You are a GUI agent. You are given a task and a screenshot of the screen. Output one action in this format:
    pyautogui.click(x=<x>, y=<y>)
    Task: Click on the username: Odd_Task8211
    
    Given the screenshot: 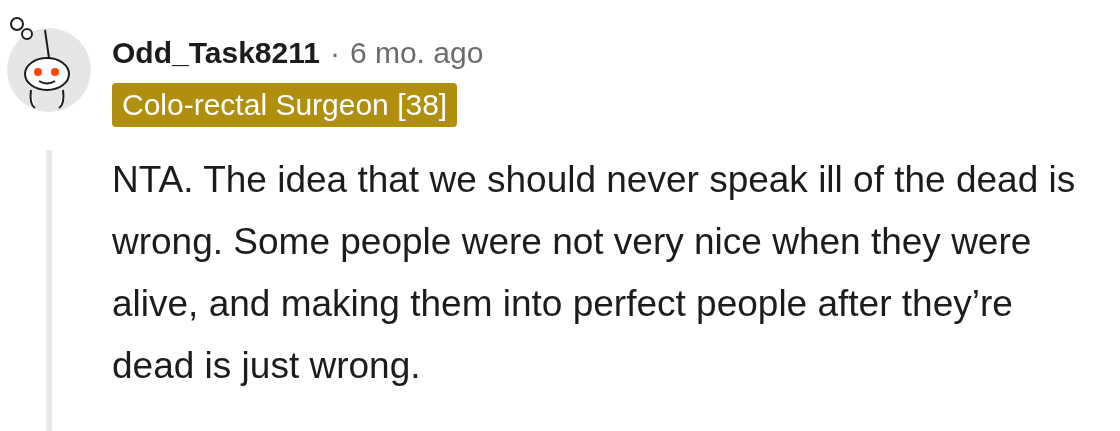 What is the action you would take?
    pyautogui.click(x=216, y=52)
    